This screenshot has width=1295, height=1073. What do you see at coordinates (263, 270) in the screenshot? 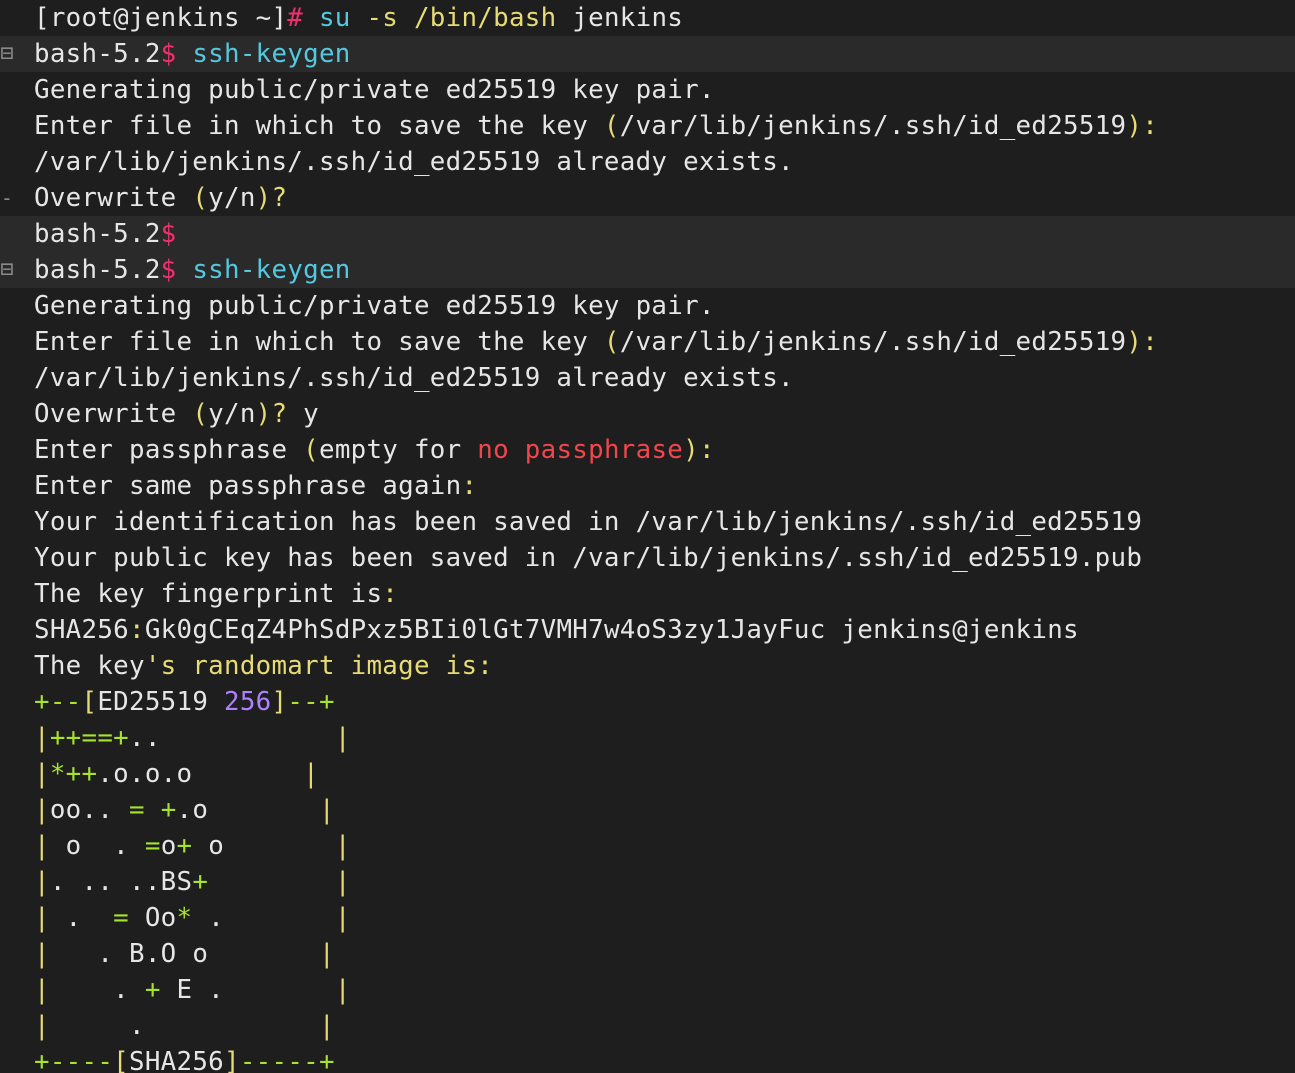
I see `terminal-text-segment: ssh-keygen` at bounding box center [263, 270].